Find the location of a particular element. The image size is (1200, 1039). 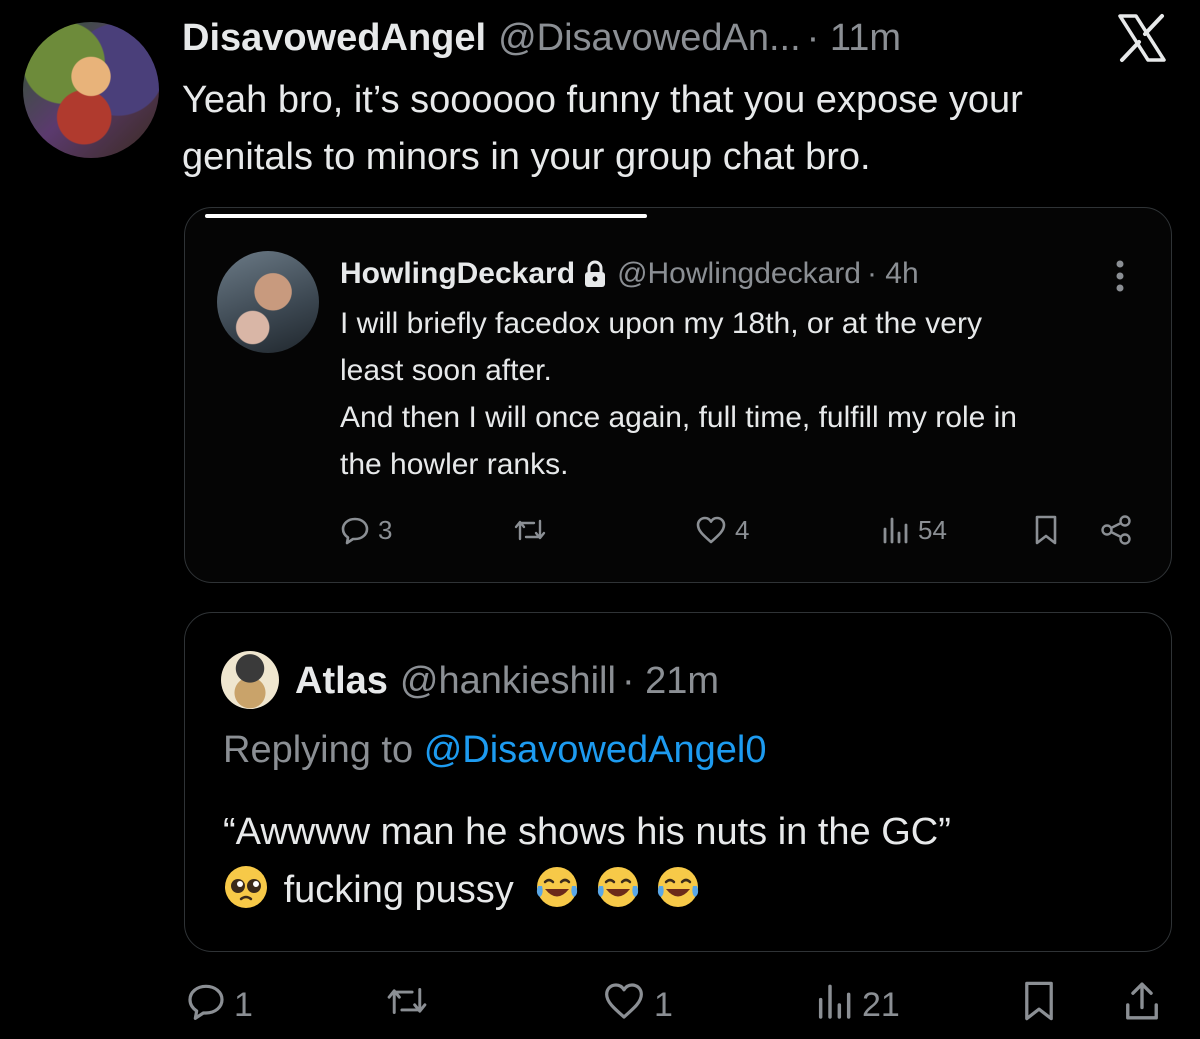

share-icon is located at coordinates (1116, 530).